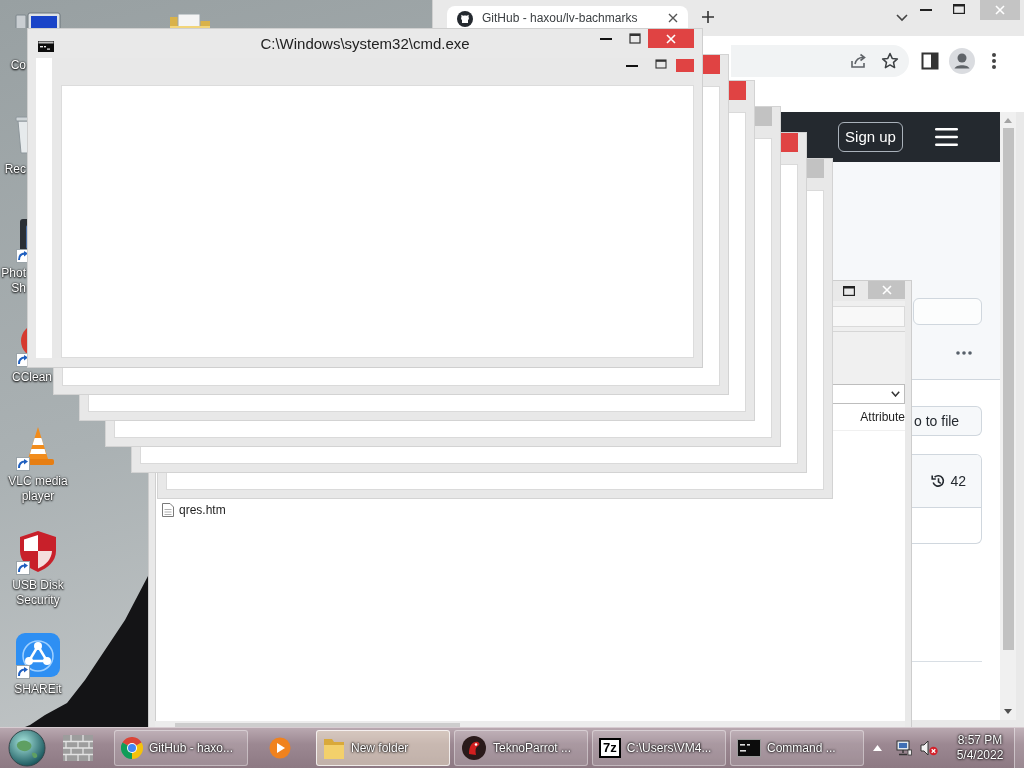 Image resolution: width=1024 pixels, height=768 pixels. I want to click on search-field, so click(947, 311).